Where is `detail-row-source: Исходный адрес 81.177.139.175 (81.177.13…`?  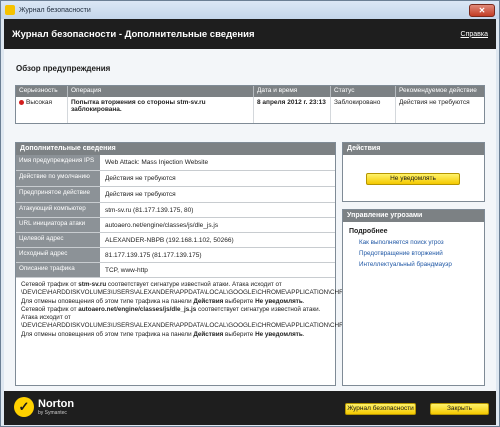
detail-row-source: Исходный адрес 81.177.139.175 (81.177.13… is located at coordinates (175, 255).